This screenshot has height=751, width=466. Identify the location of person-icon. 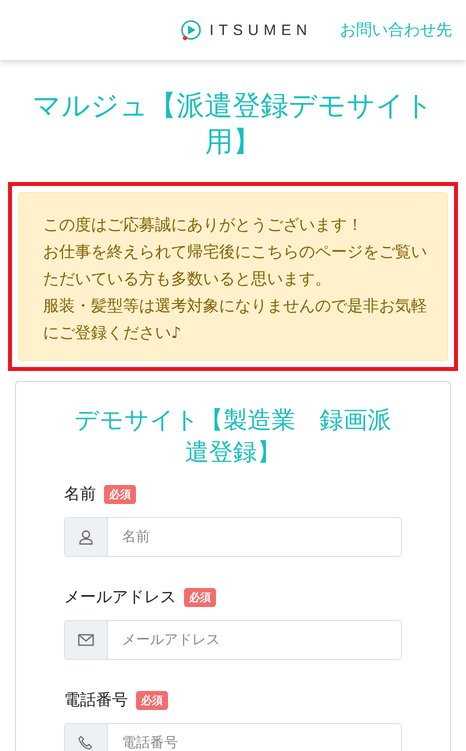
(86, 537).